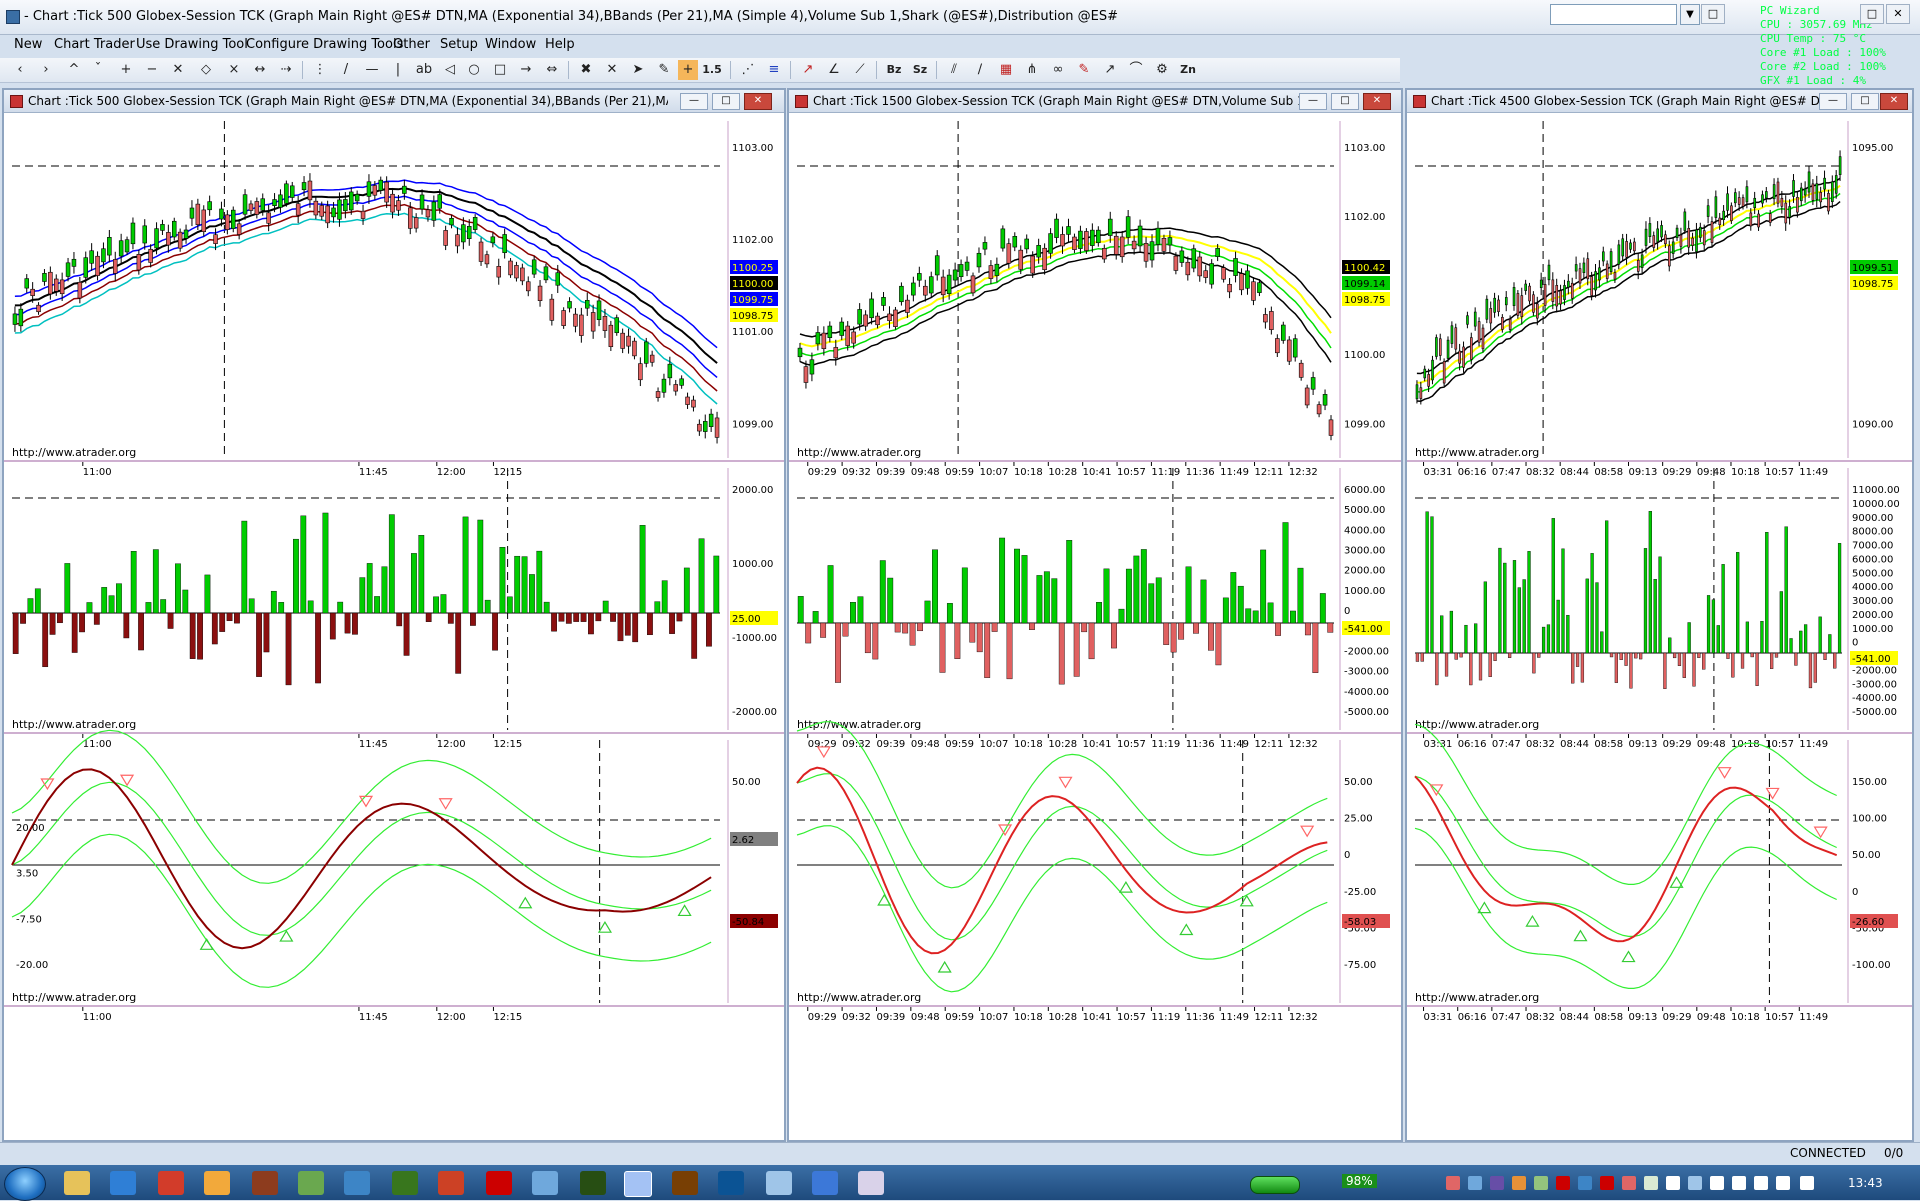  I want to click on notes-app-icon, so click(217, 1183).